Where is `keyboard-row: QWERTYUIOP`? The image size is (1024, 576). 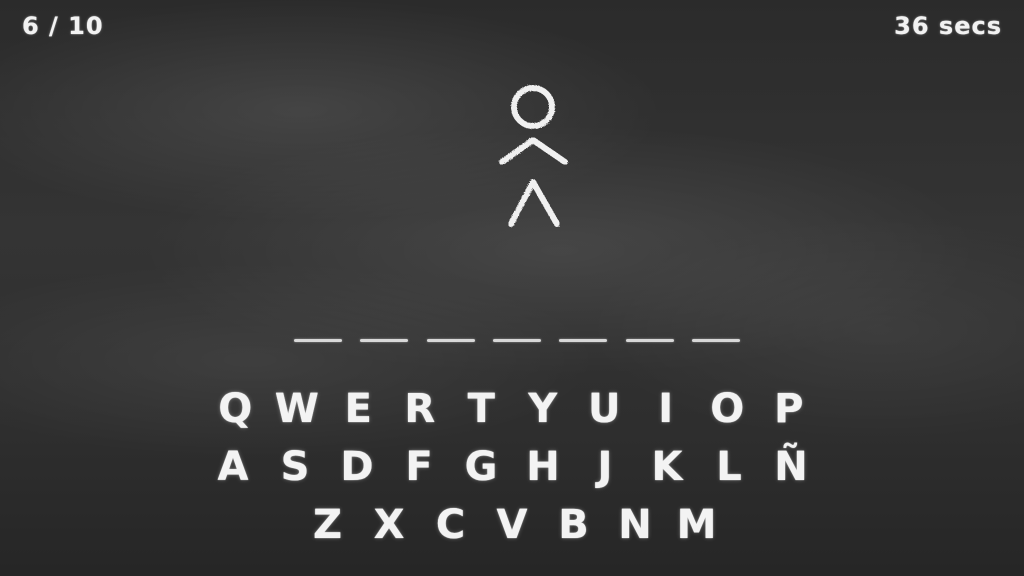
keyboard-row: QWERTYUIOP is located at coordinates (512, 409).